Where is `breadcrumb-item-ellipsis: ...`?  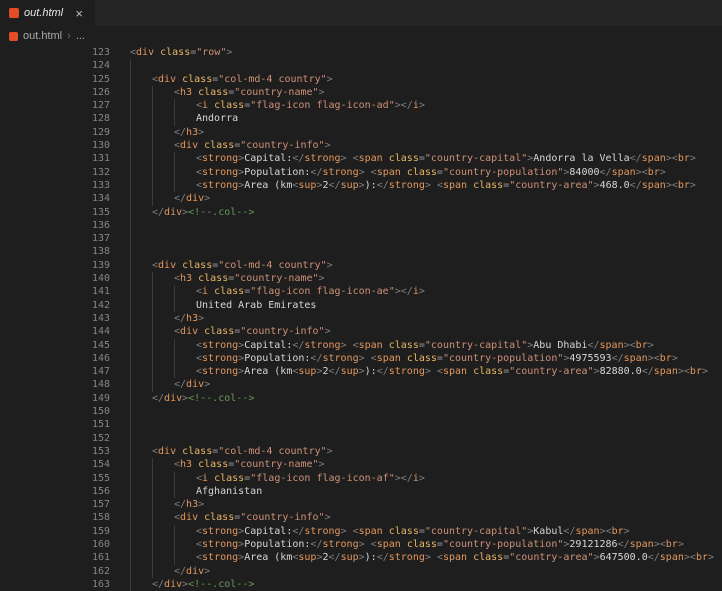 breadcrumb-item-ellipsis: ... is located at coordinates (80, 36).